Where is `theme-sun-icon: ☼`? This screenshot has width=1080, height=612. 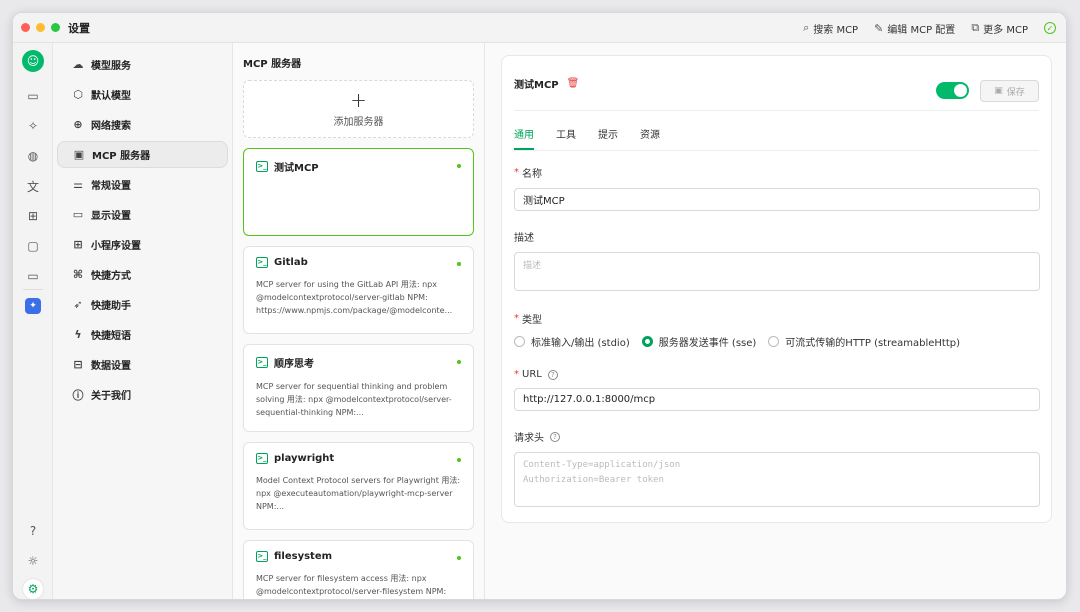 theme-sun-icon: ☼ is located at coordinates (33, 561).